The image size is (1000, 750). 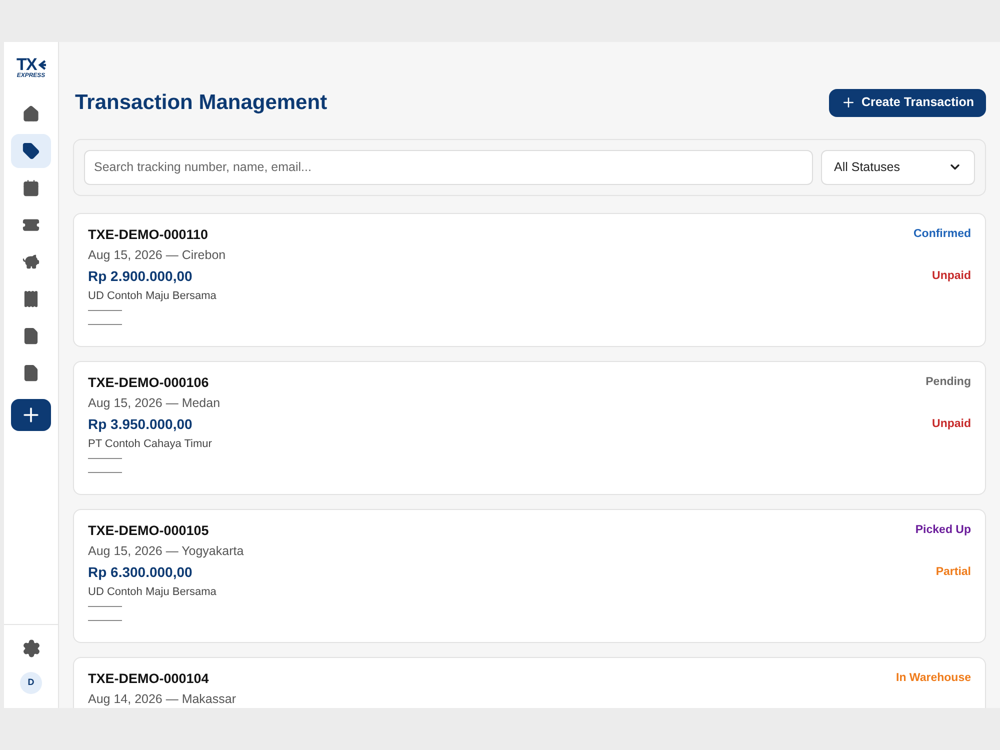 What do you see at coordinates (948, 382) in the screenshot?
I see `status-label: Pending` at bounding box center [948, 382].